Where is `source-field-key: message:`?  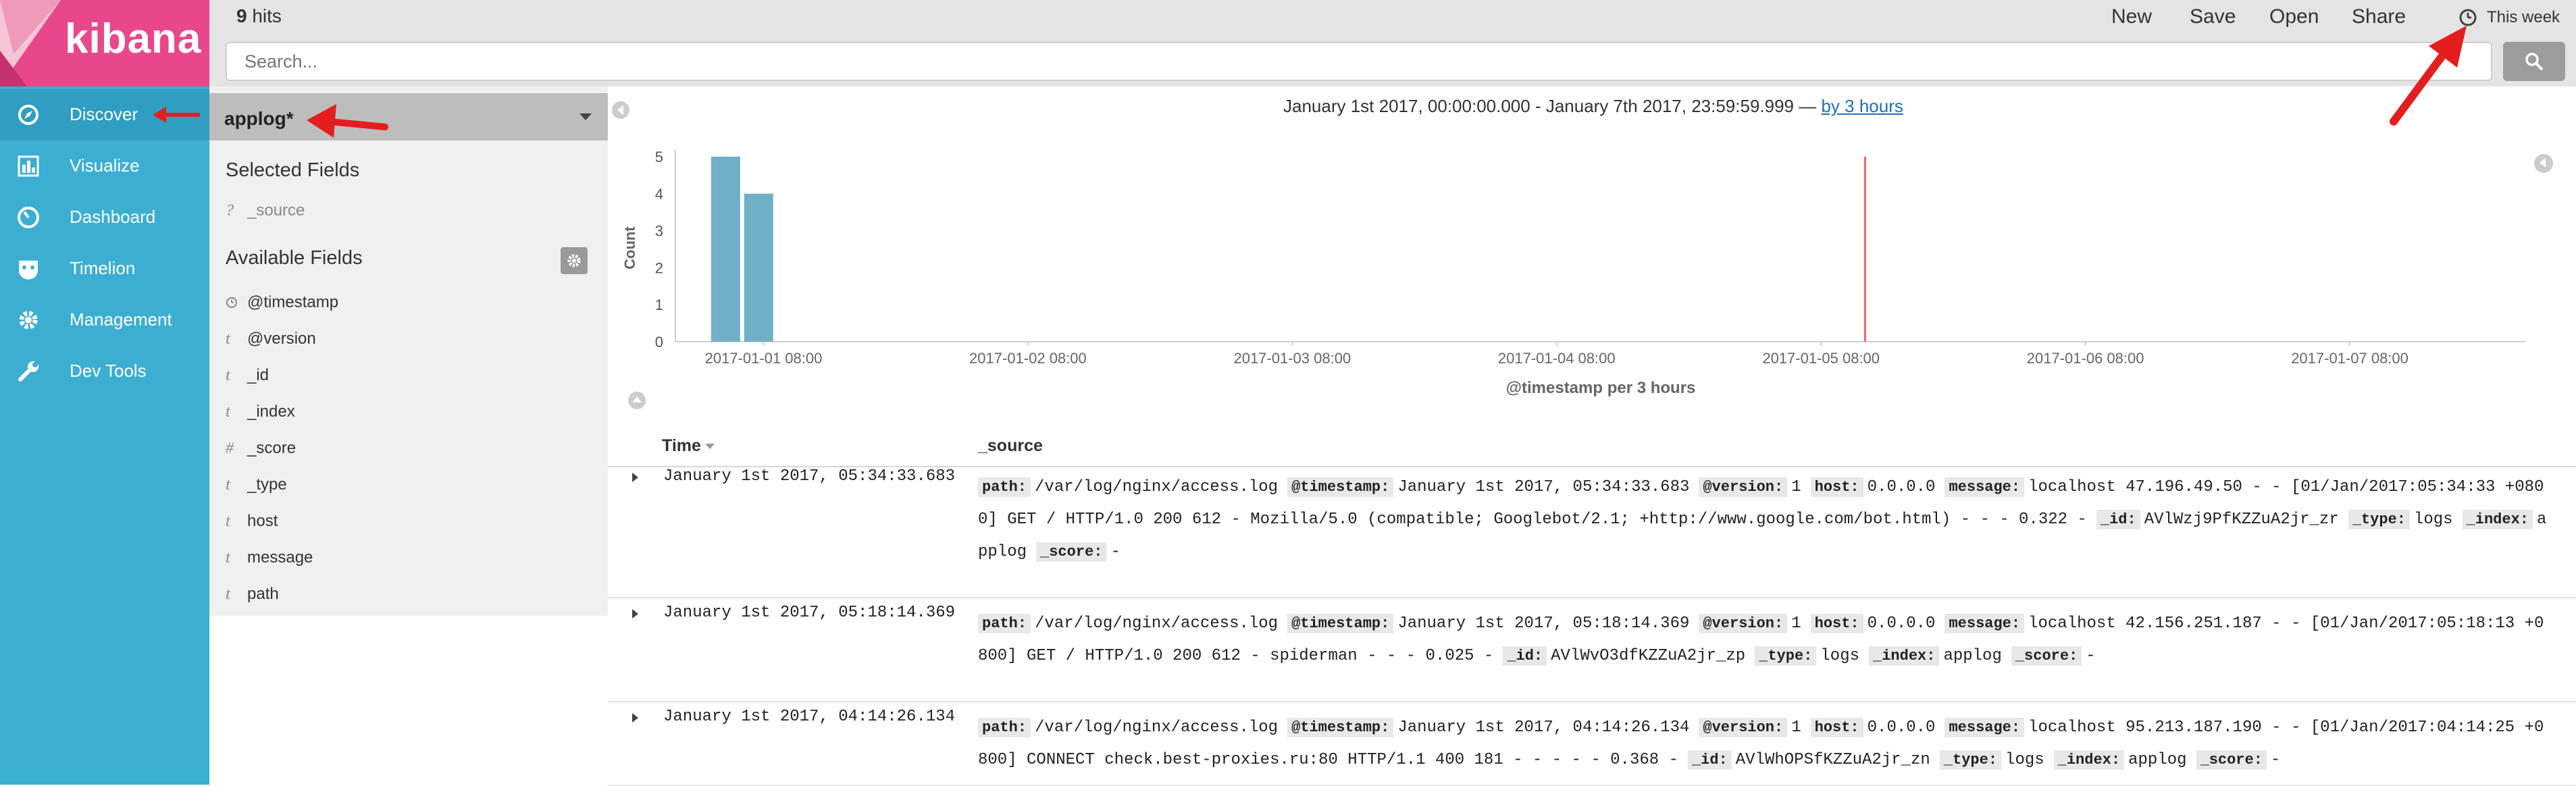 source-field-key: message: is located at coordinates (1985, 623).